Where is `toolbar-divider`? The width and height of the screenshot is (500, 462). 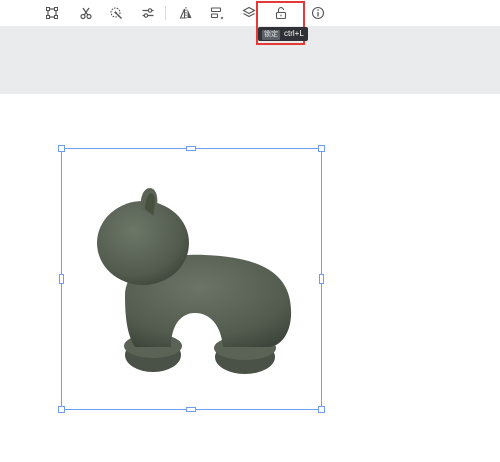
toolbar-divider is located at coordinates (165, 13).